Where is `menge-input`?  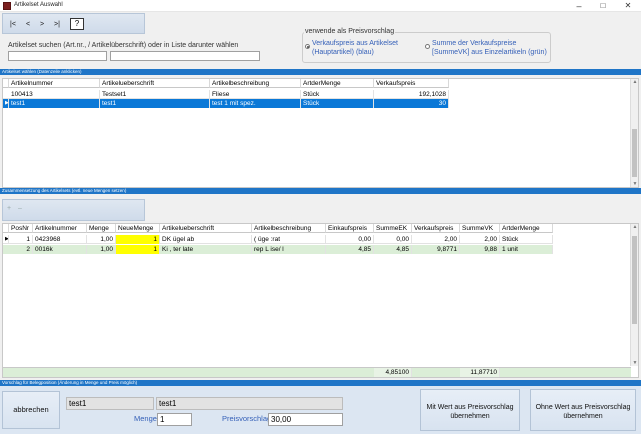 menge-input is located at coordinates (174, 419).